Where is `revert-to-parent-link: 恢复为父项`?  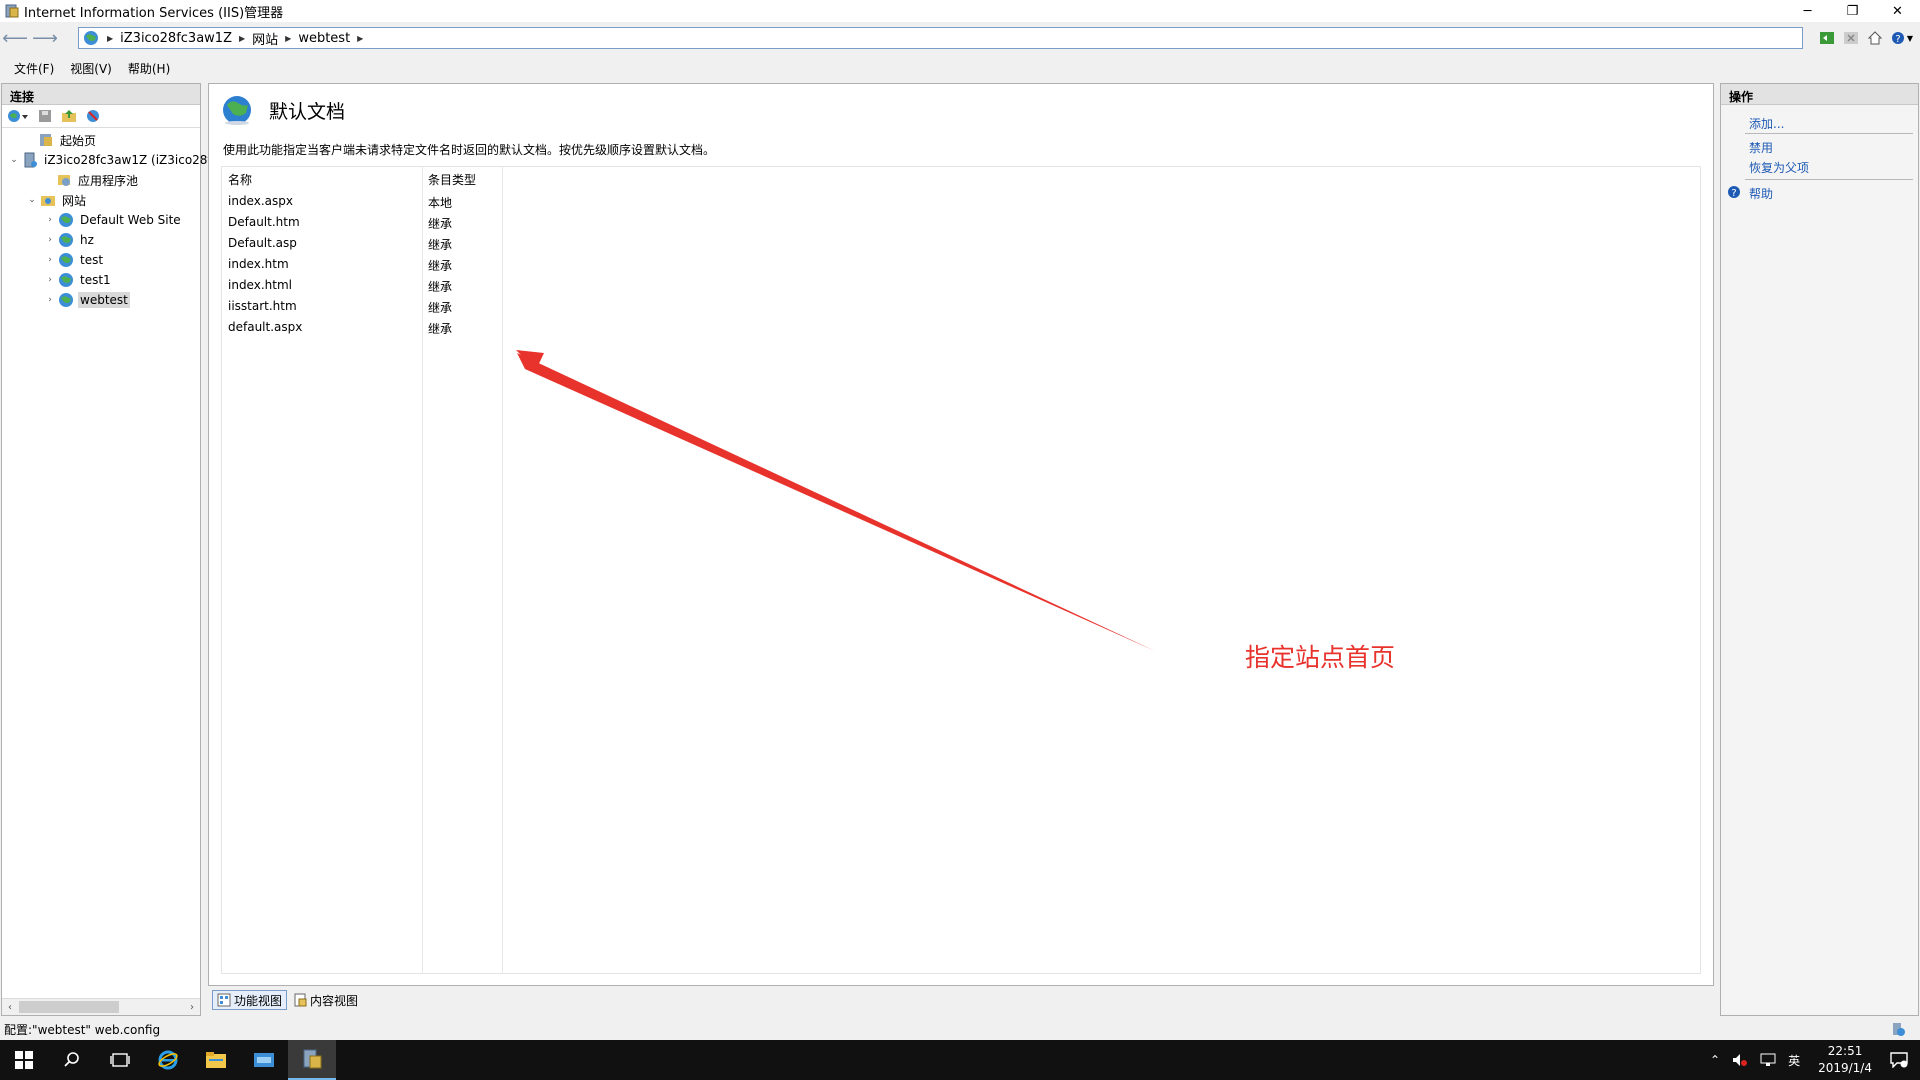 revert-to-parent-link: 恢复为父项 is located at coordinates (1779, 167).